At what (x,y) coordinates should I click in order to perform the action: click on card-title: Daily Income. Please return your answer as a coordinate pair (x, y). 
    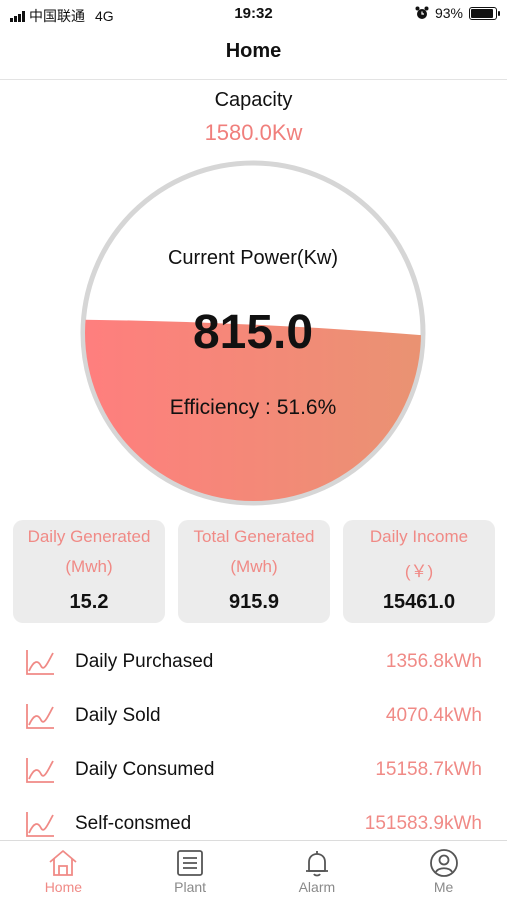
    Looking at the image, I should click on (419, 536).